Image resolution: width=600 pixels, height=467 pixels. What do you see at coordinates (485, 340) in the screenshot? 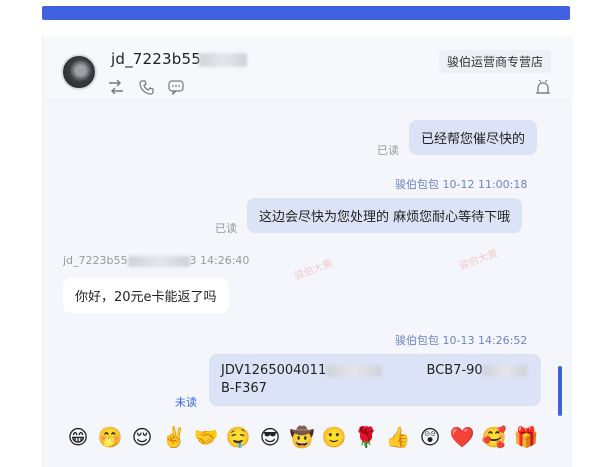
I see `message-time: 10-13 14:26:52` at bounding box center [485, 340].